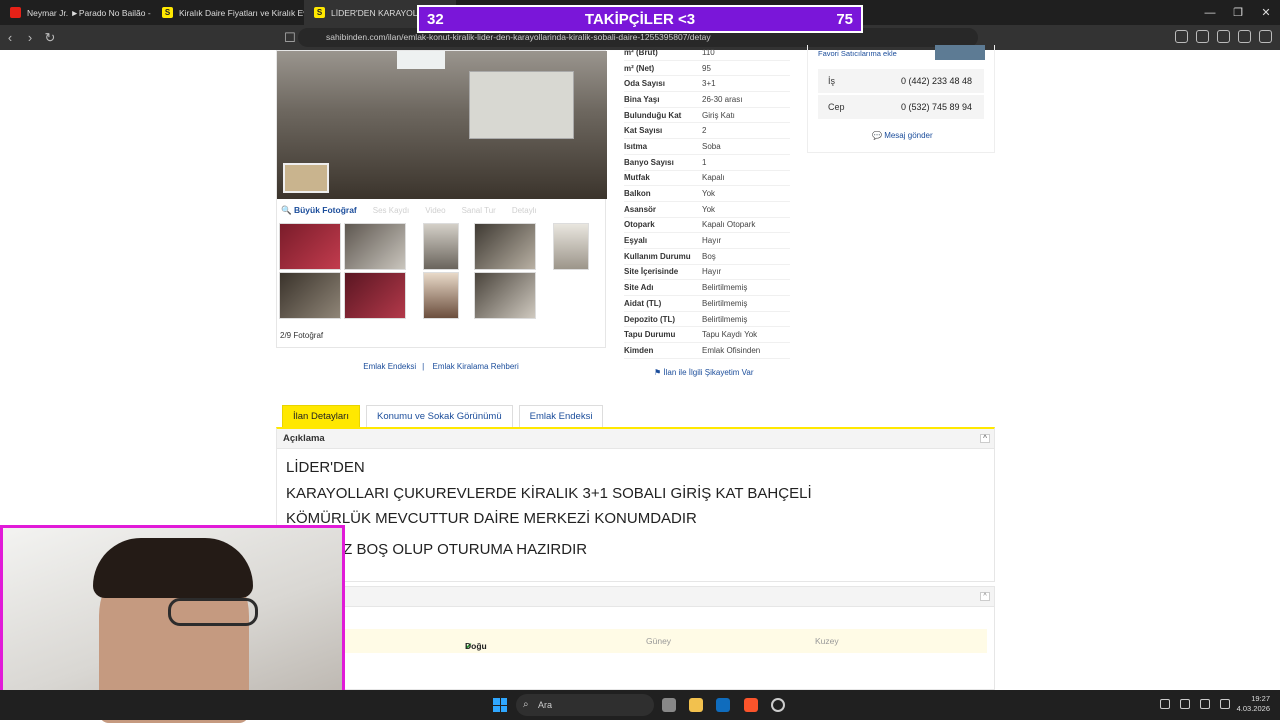  I want to click on store-icon, so click(723, 705).